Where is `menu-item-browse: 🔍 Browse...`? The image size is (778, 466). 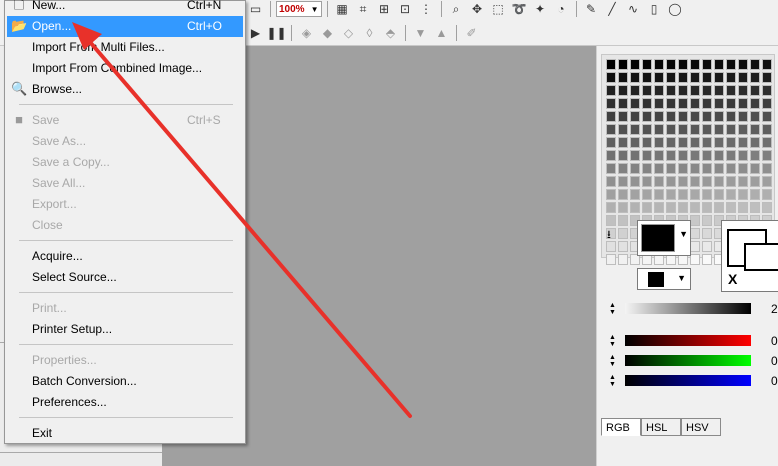 menu-item-browse: 🔍 Browse... is located at coordinates (125, 89).